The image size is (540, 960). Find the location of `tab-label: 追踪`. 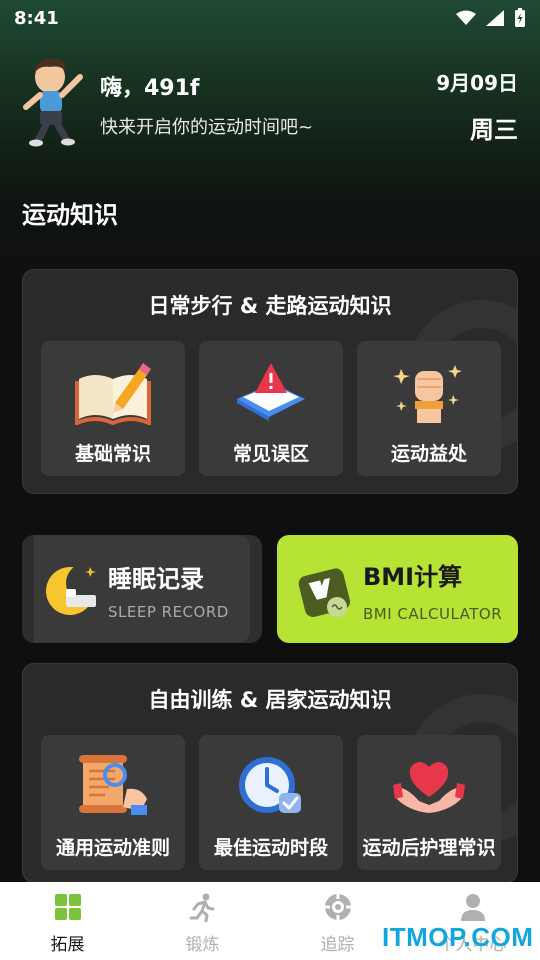

tab-label: 追踪 is located at coordinates (337, 945).